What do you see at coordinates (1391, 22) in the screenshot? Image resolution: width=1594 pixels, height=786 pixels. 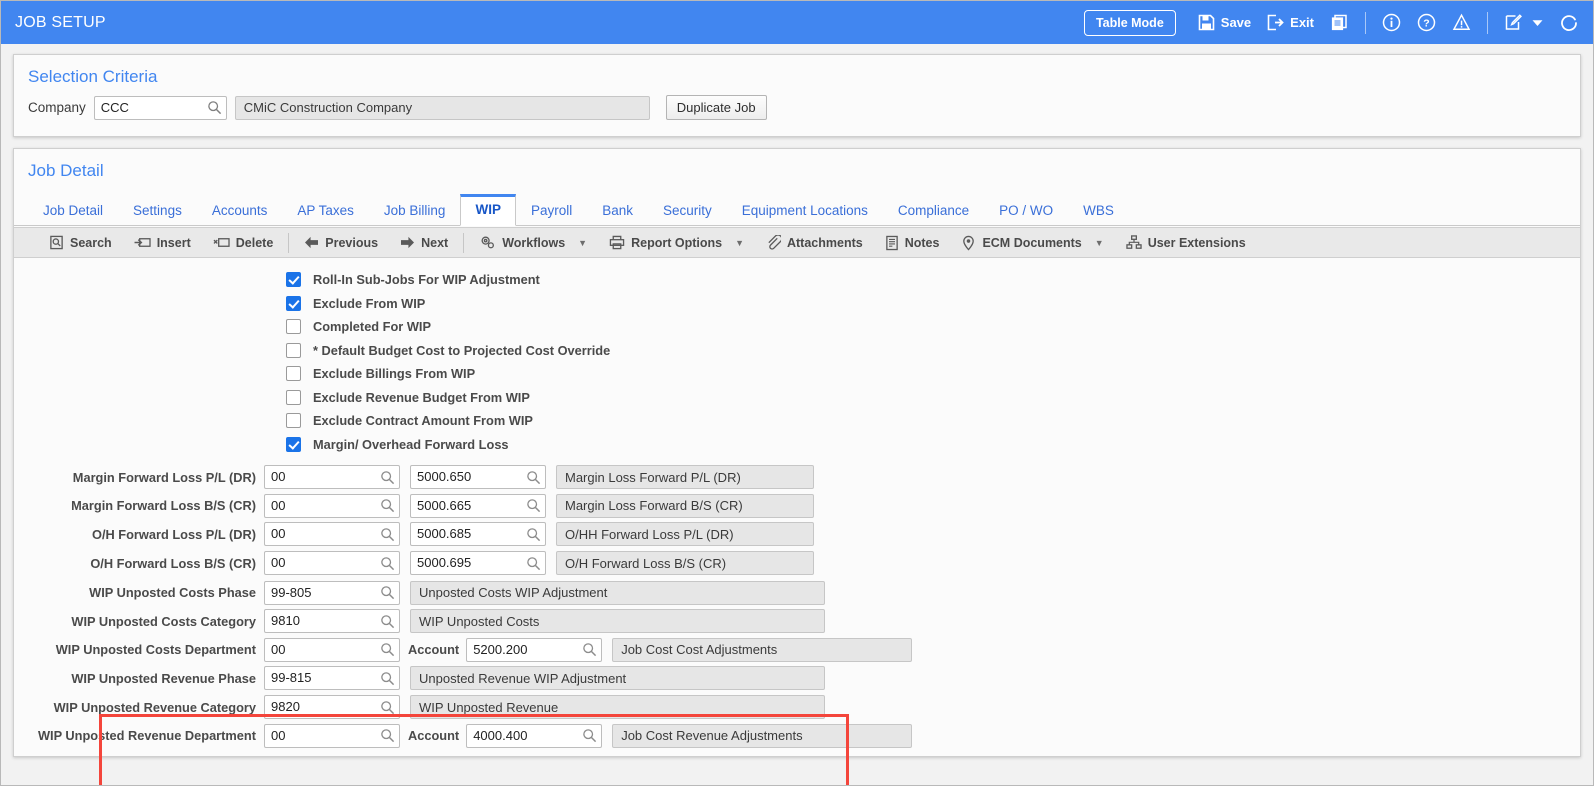 I see `info-button` at bounding box center [1391, 22].